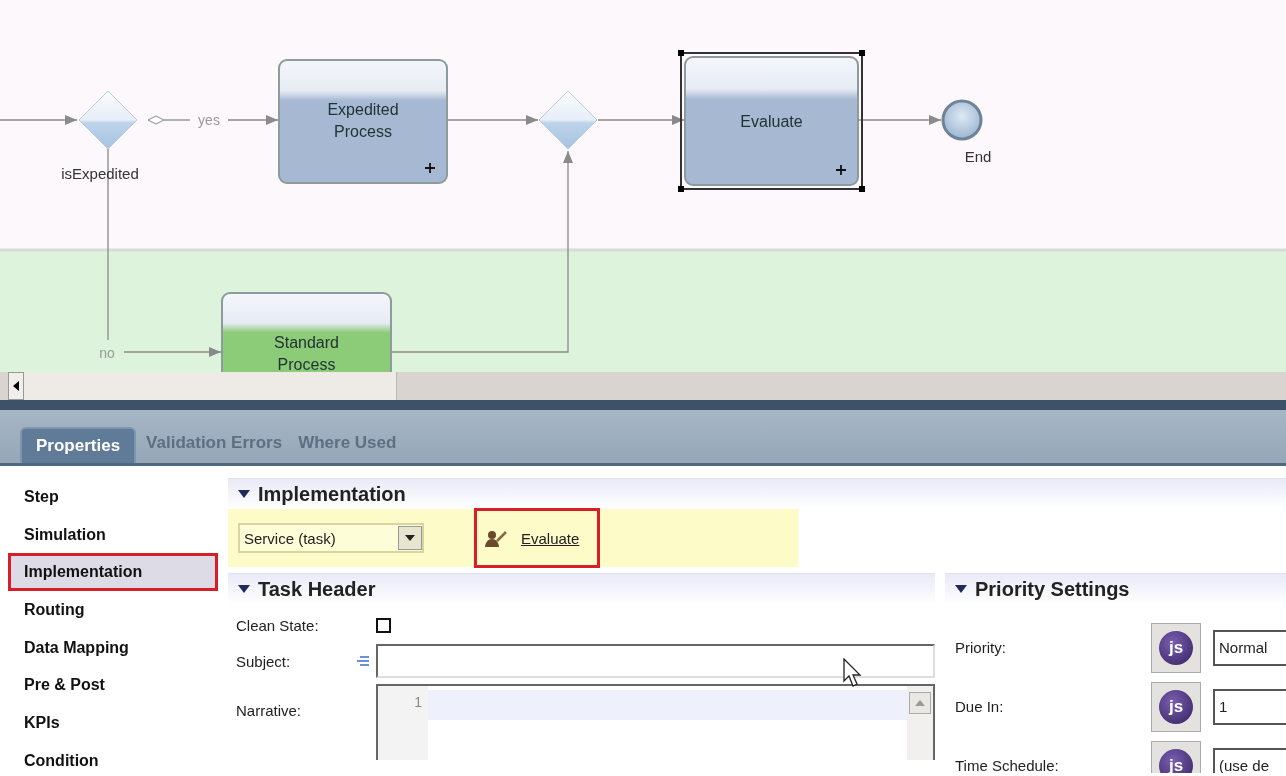  What do you see at coordinates (210, 386) in the screenshot?
I see `scrollbar-thumb` at bounding box center [210, 386].